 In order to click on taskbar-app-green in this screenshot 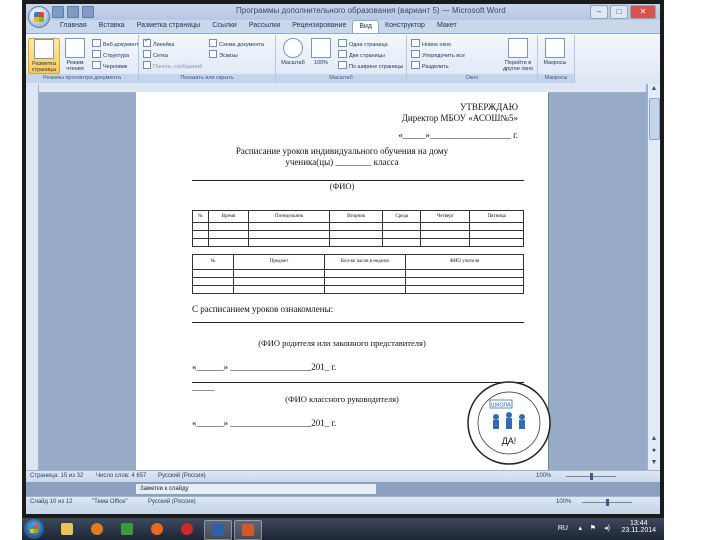, I will do `click(127, 529)`.